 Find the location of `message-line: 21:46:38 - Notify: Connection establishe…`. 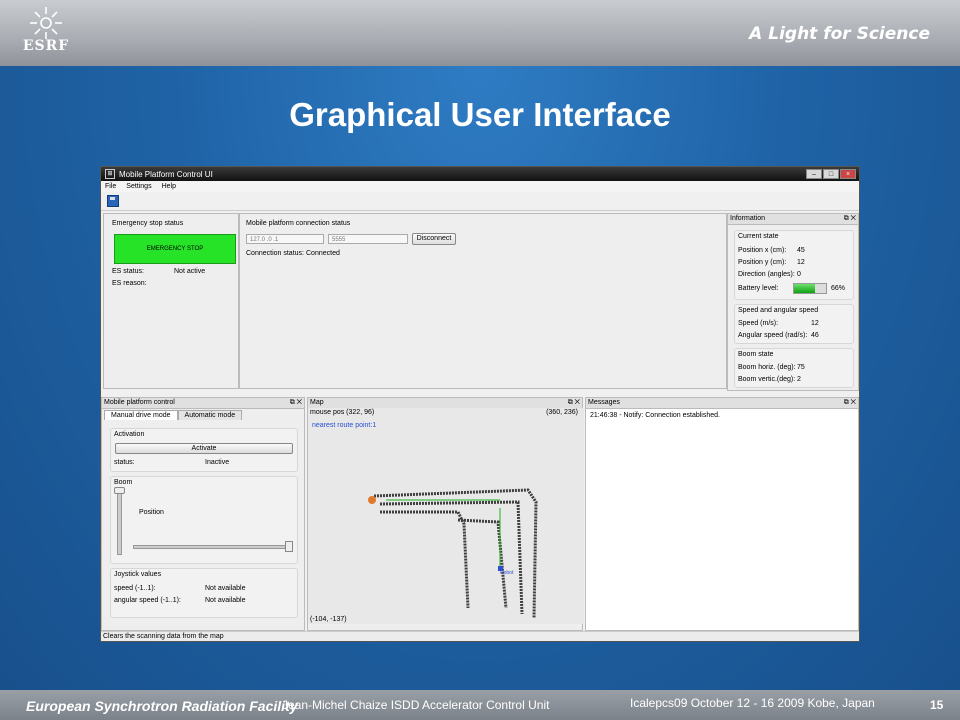

message-line: 21:46:38 - Notify: Connection establishe… is located at coordinates (655, 415).